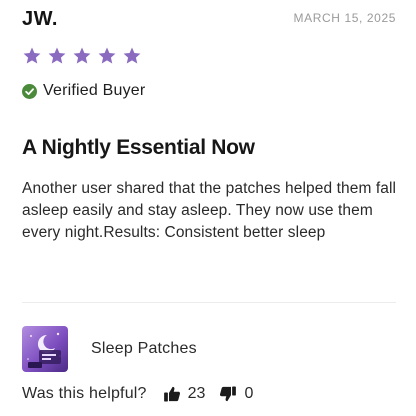 This screenshot has width=416, height=416. Describe the element at coordinates (228, 394) in the screenshot. I see `thumbs-down-icon` at that location.